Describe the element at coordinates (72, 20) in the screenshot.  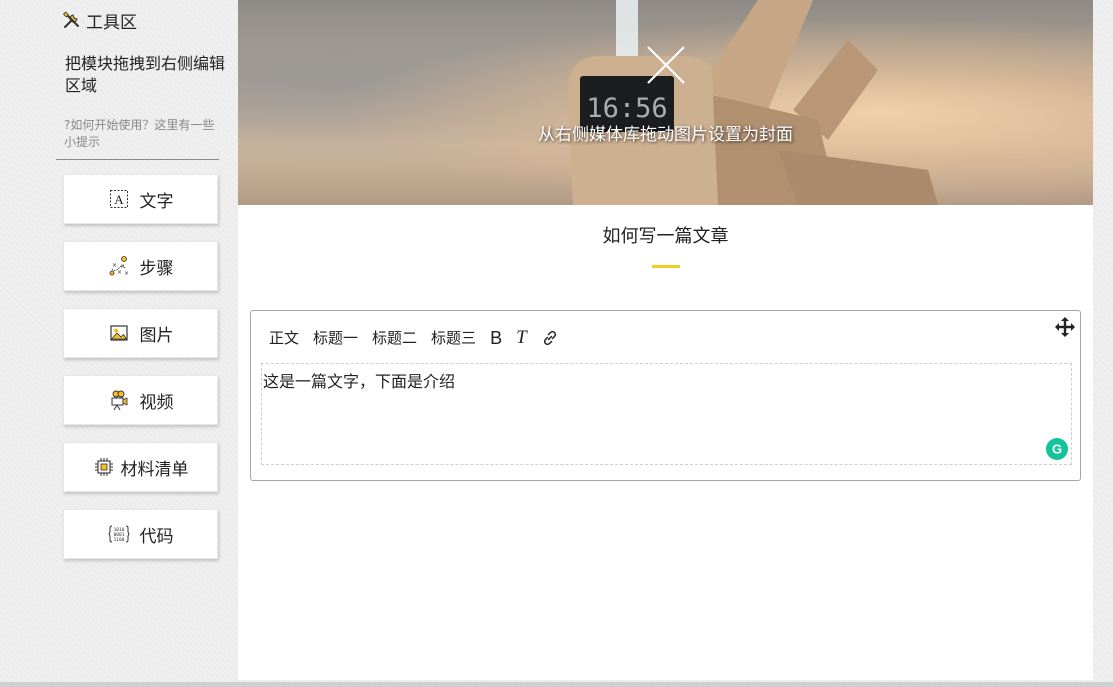
I see `tools-icon` at that location.